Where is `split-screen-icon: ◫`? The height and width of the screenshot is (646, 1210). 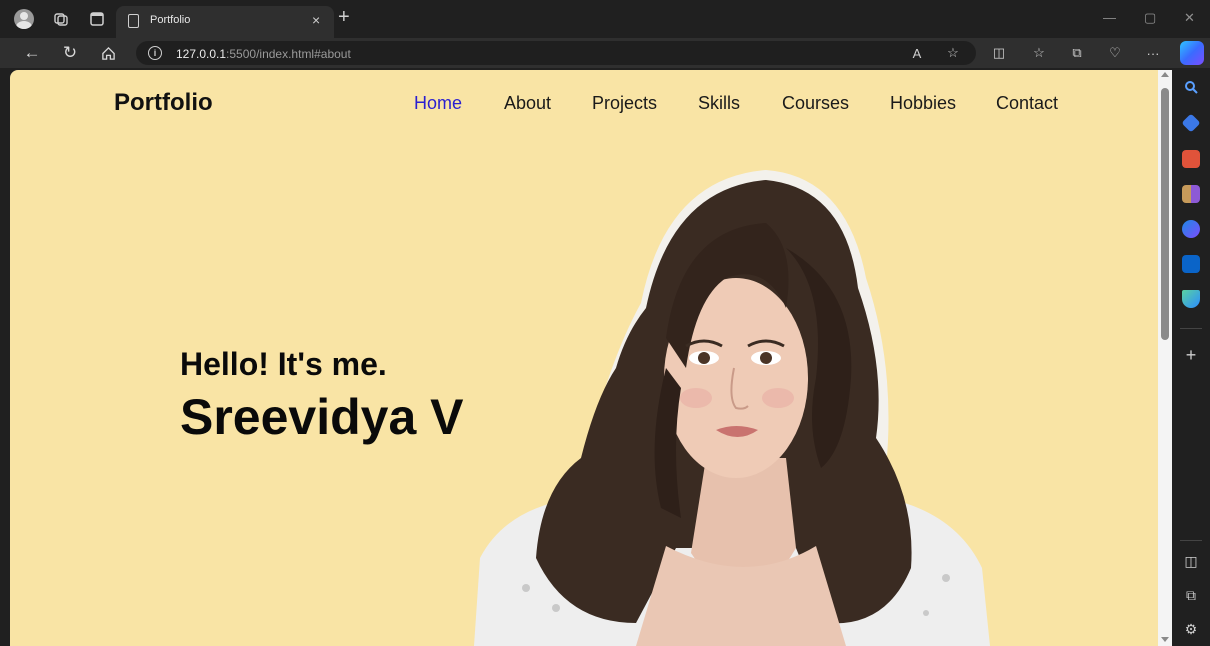 split-screen-icon: ◫ is located at coordinates (999, 53).